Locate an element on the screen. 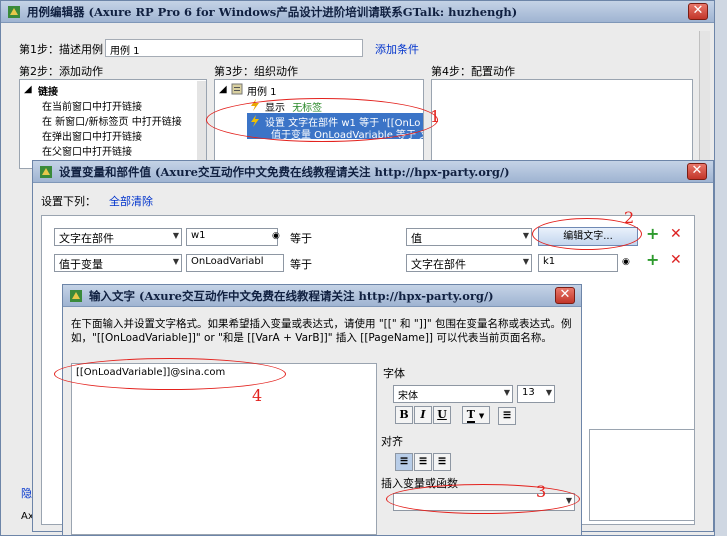 The image size is (727, 536). row2-value-type-select: 文字在部件 ▼ is located at coordinates (469, 263).